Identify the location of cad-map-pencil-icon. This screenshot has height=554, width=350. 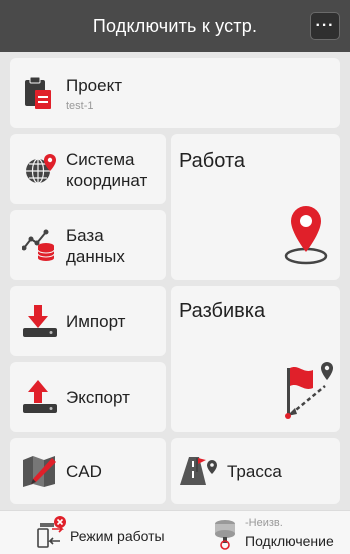
(39, 471).